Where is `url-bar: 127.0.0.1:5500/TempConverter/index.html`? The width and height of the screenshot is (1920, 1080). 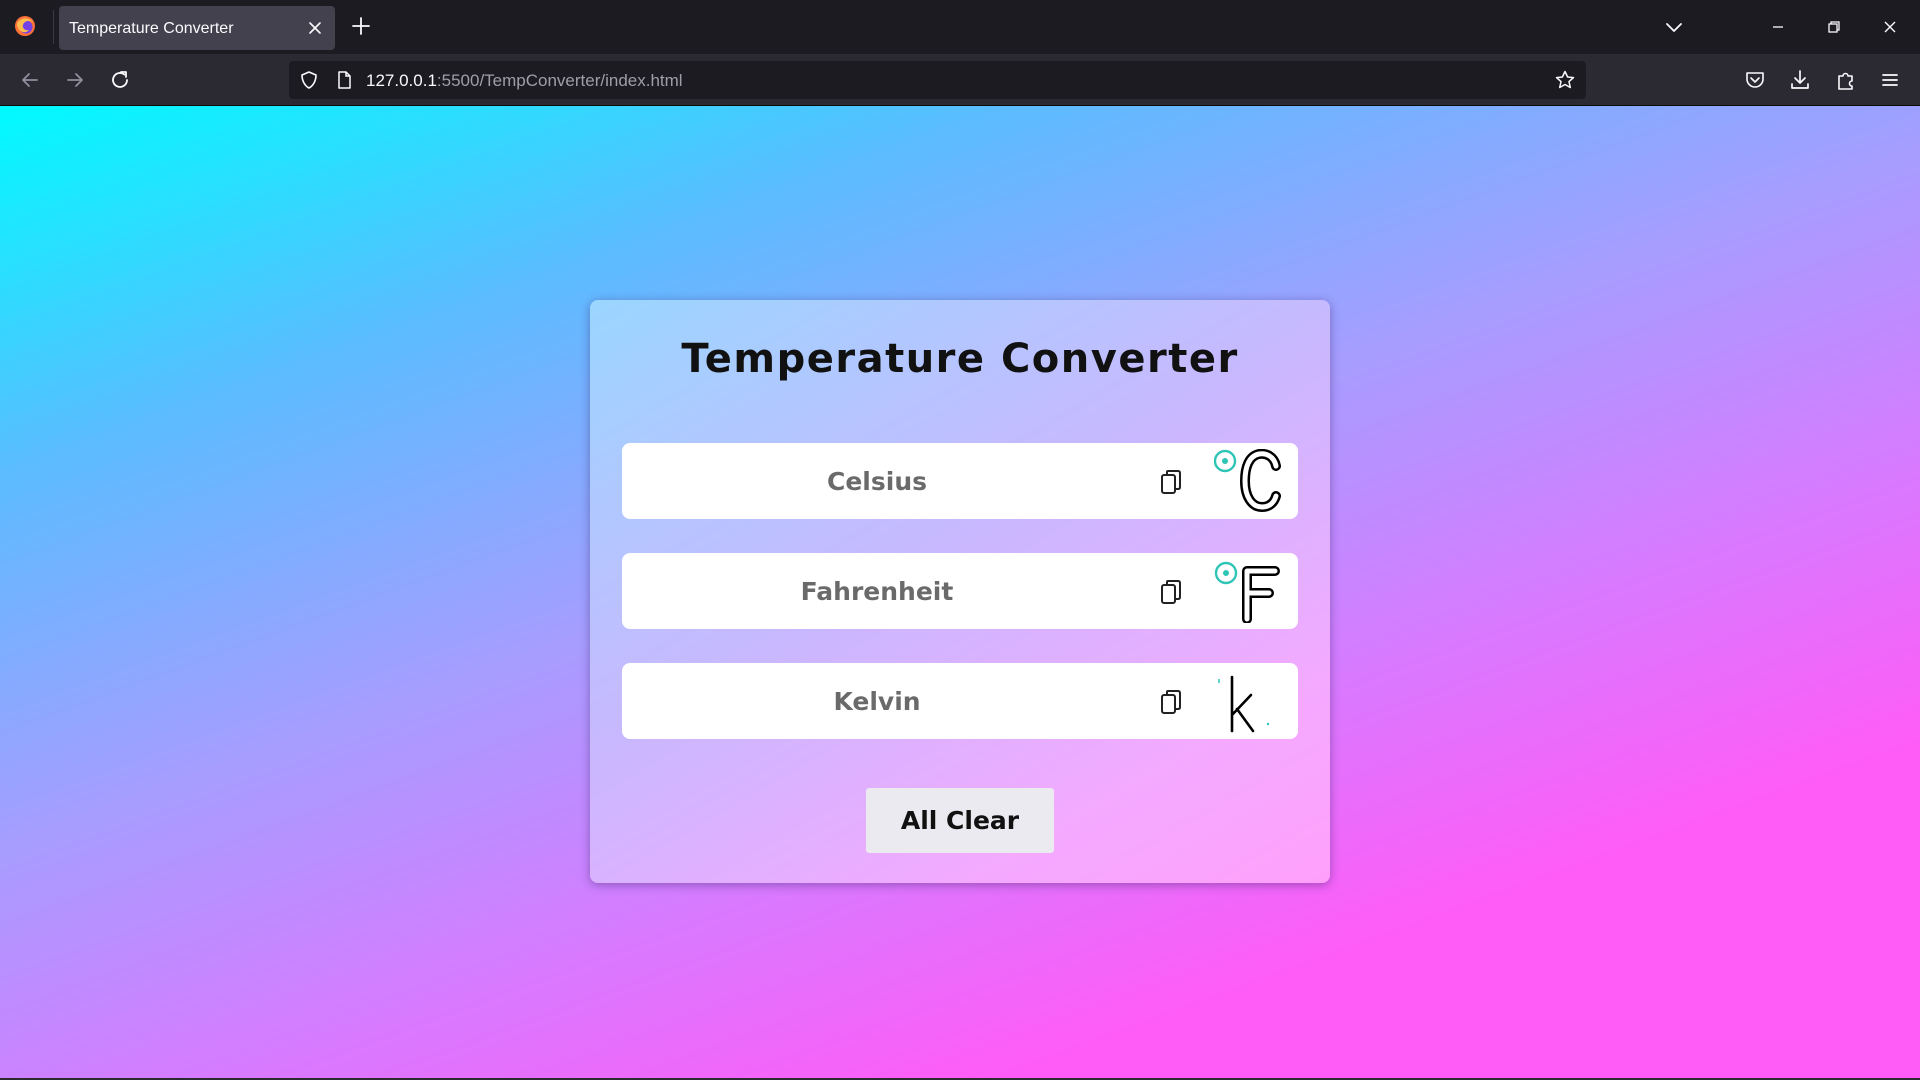
url-bar: 127.0.0.1:5500/TempConverter/index.html is located at coordinates (937, 80).